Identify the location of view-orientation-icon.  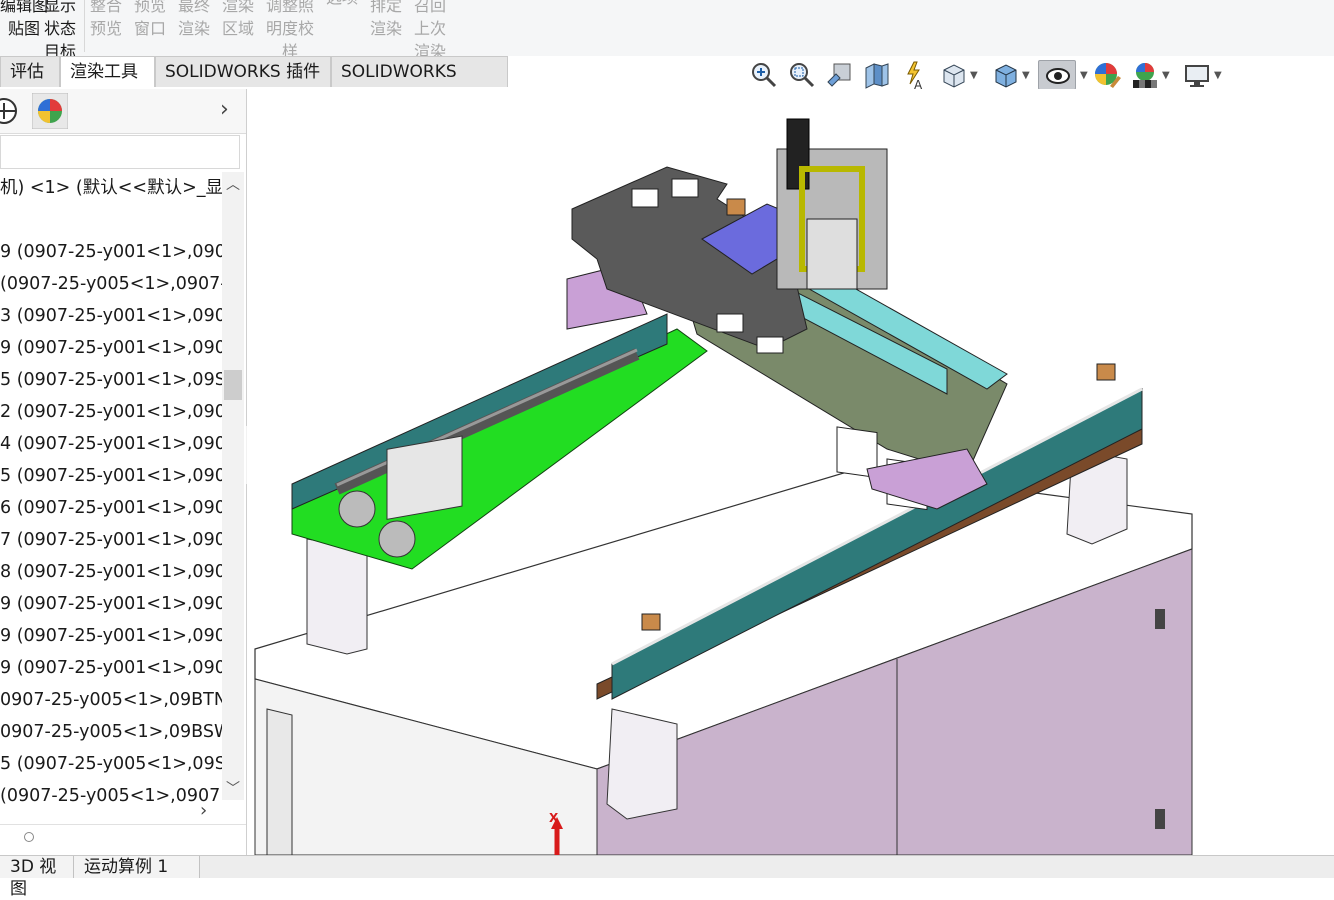
(953, 75).